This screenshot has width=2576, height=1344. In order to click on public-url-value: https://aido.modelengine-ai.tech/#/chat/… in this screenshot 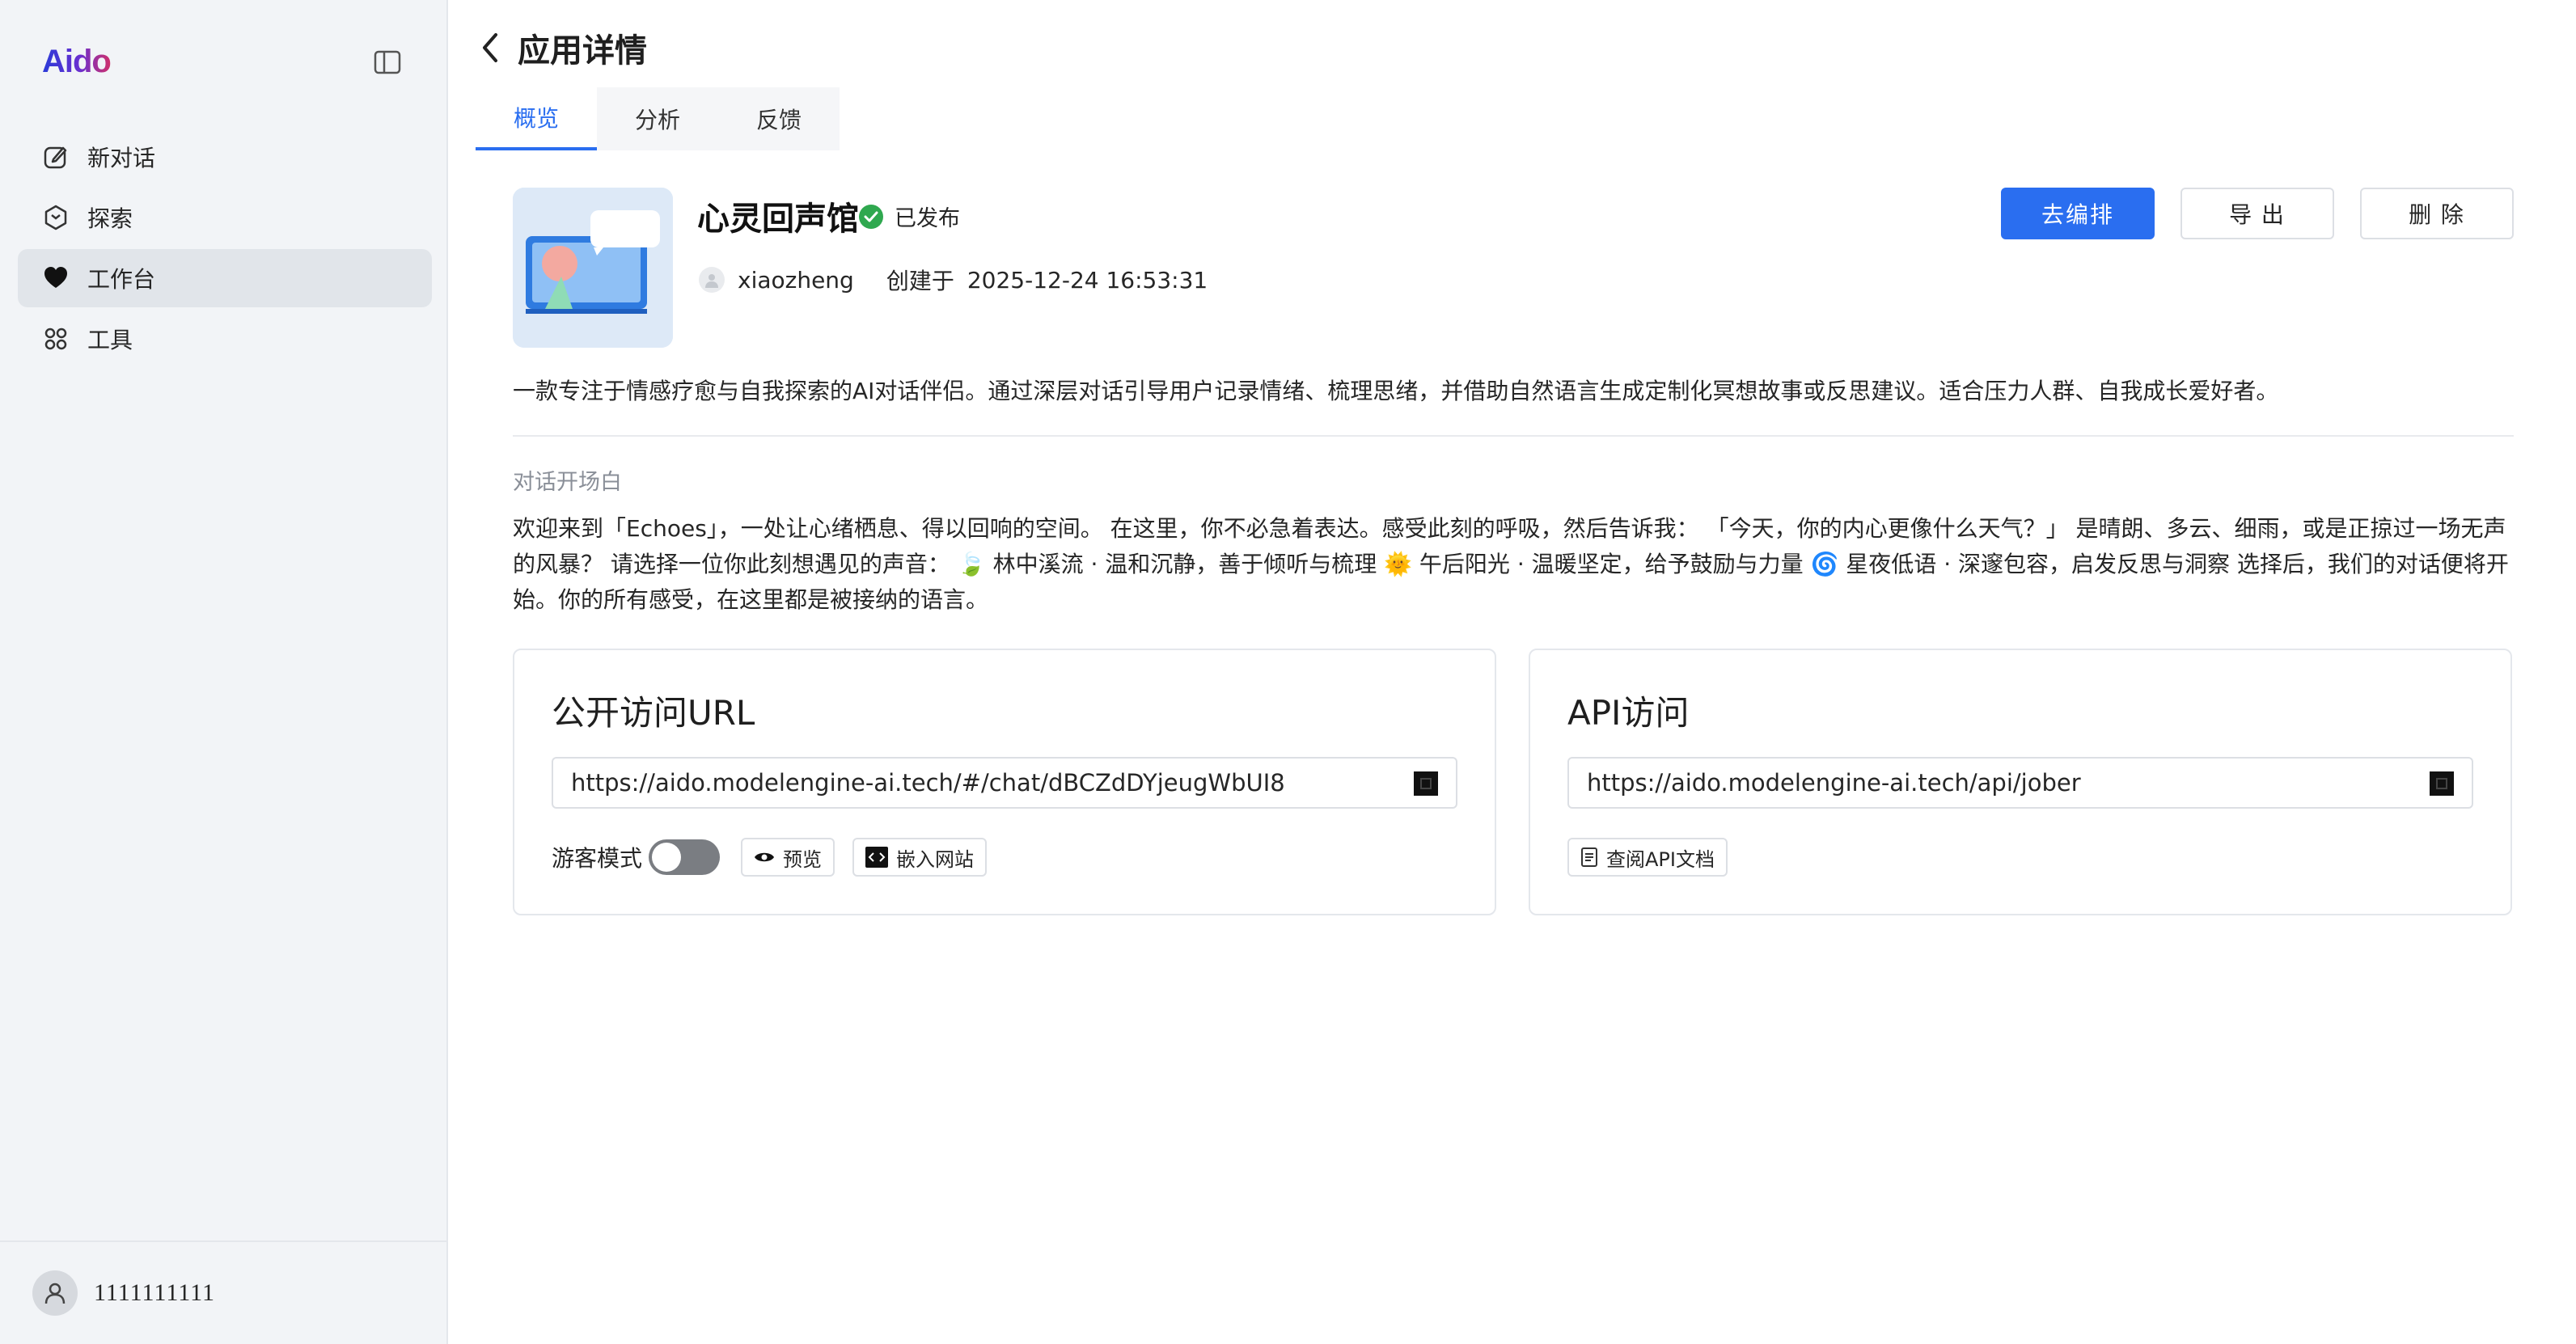, I will do `click(928, 783)`.